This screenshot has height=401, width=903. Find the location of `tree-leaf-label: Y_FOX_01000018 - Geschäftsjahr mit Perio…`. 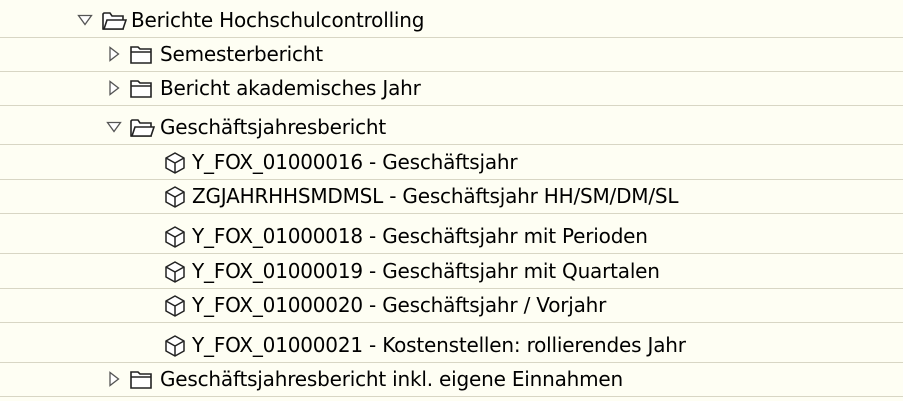

tree-leaf-label: Y_FOX_01000018 - Geschäftsjahr mit Perio… is located at coordinates (420, 236).